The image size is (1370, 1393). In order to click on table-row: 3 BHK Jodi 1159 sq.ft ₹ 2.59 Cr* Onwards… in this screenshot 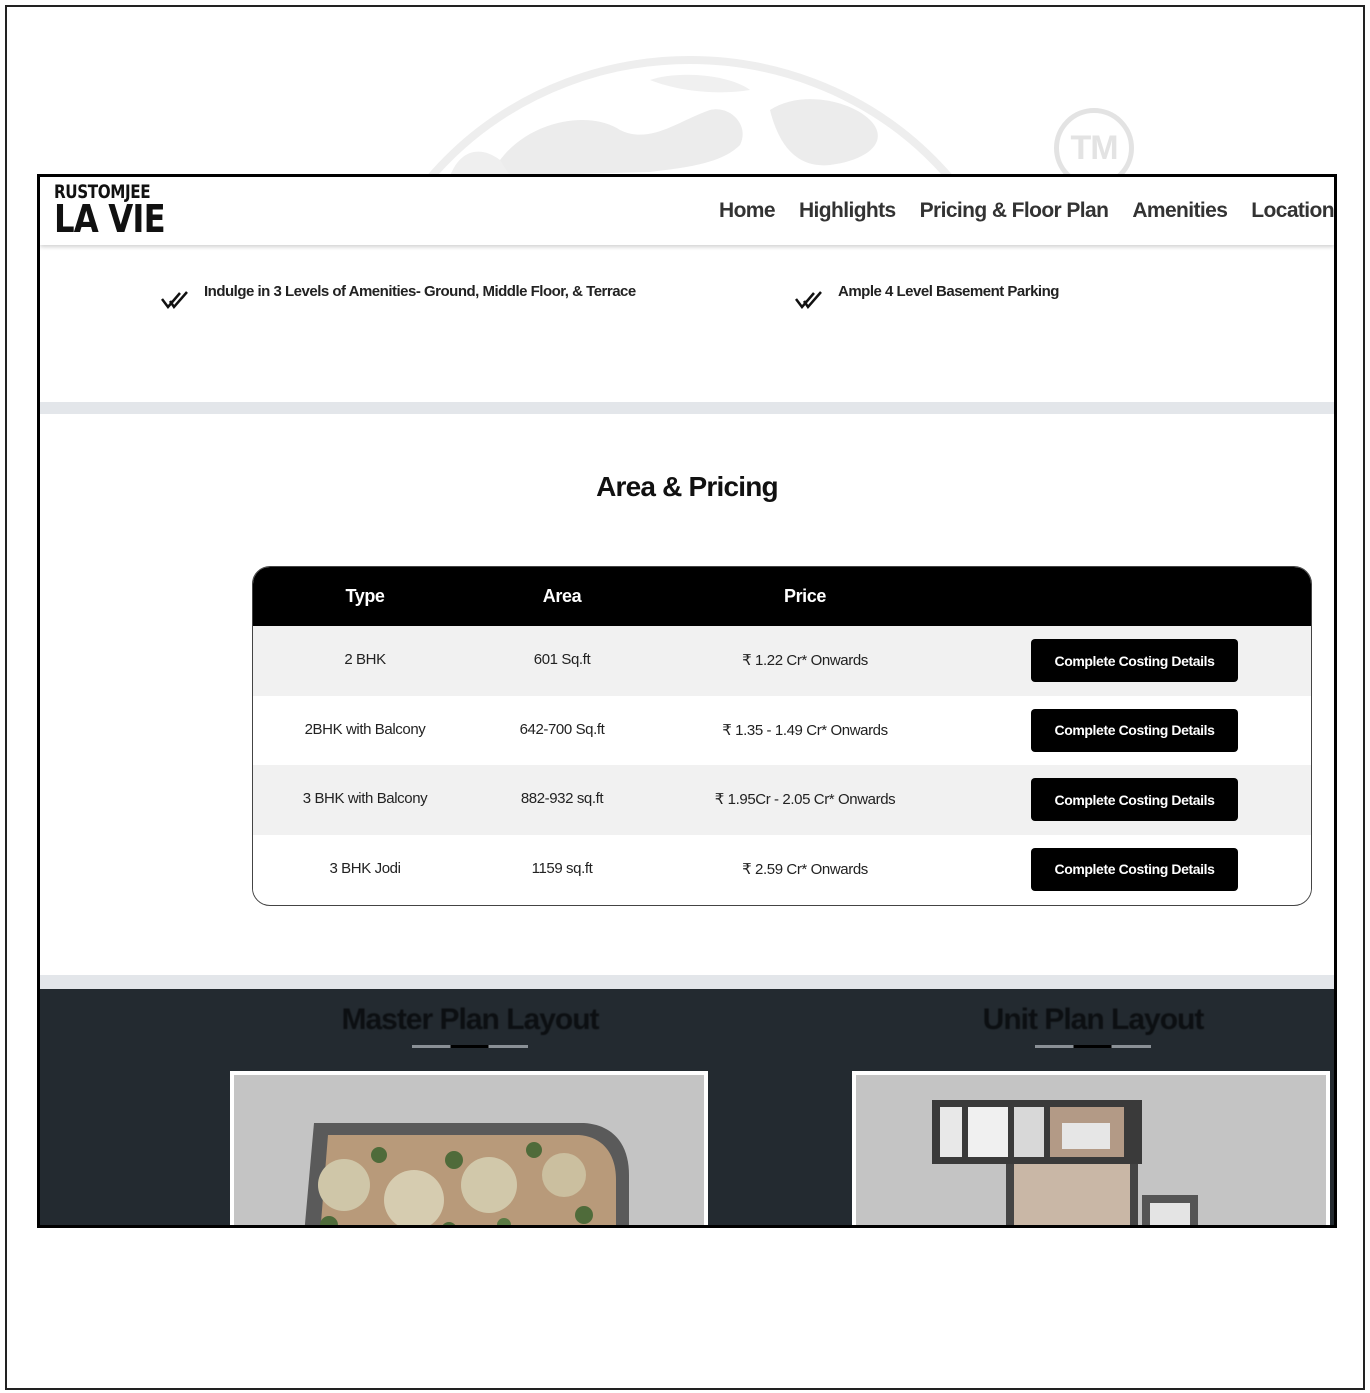, I will do `click(782, 869)`.